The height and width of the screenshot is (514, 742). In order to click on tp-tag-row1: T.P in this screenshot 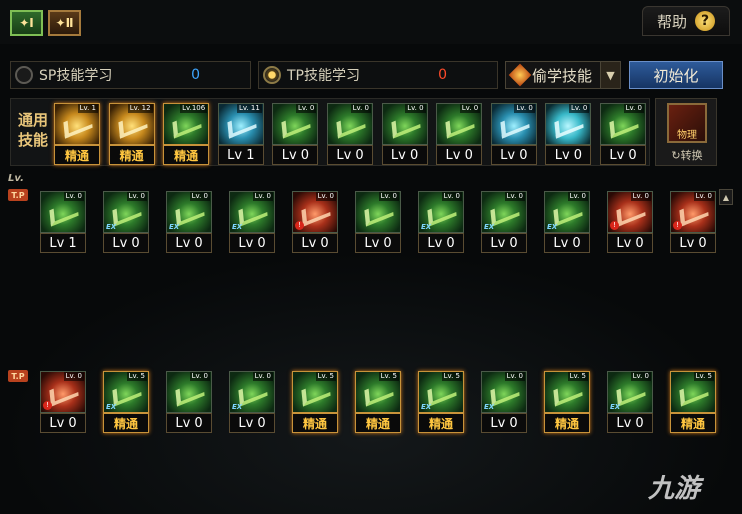, I will do `click(18, 195)`.